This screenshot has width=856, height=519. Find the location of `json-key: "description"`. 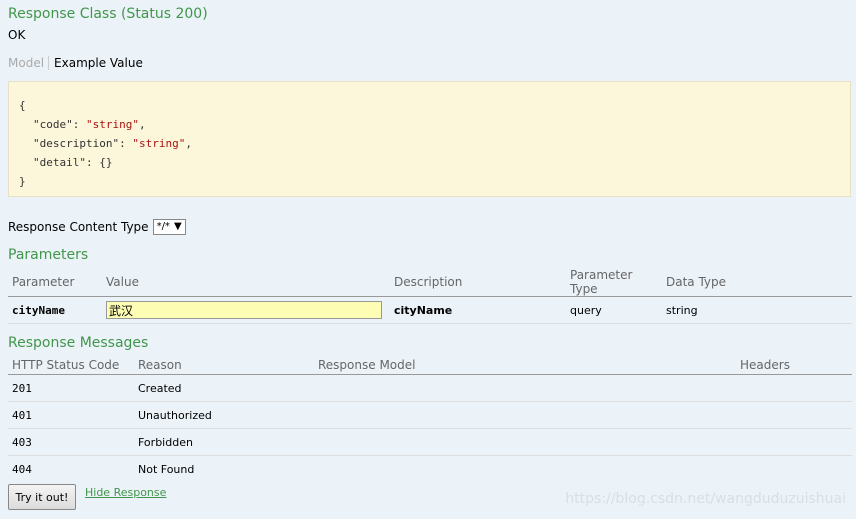

json-key: "description" is located at coordinates (76, 143).